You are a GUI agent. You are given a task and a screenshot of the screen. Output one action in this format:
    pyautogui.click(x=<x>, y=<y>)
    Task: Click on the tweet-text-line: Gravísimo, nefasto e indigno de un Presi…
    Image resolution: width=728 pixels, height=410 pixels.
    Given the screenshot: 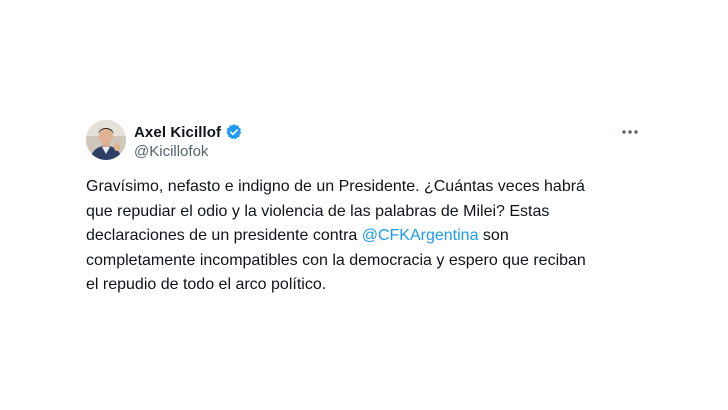 What is the action you would take?
    pyautogui.click(x=335, y=186)
    